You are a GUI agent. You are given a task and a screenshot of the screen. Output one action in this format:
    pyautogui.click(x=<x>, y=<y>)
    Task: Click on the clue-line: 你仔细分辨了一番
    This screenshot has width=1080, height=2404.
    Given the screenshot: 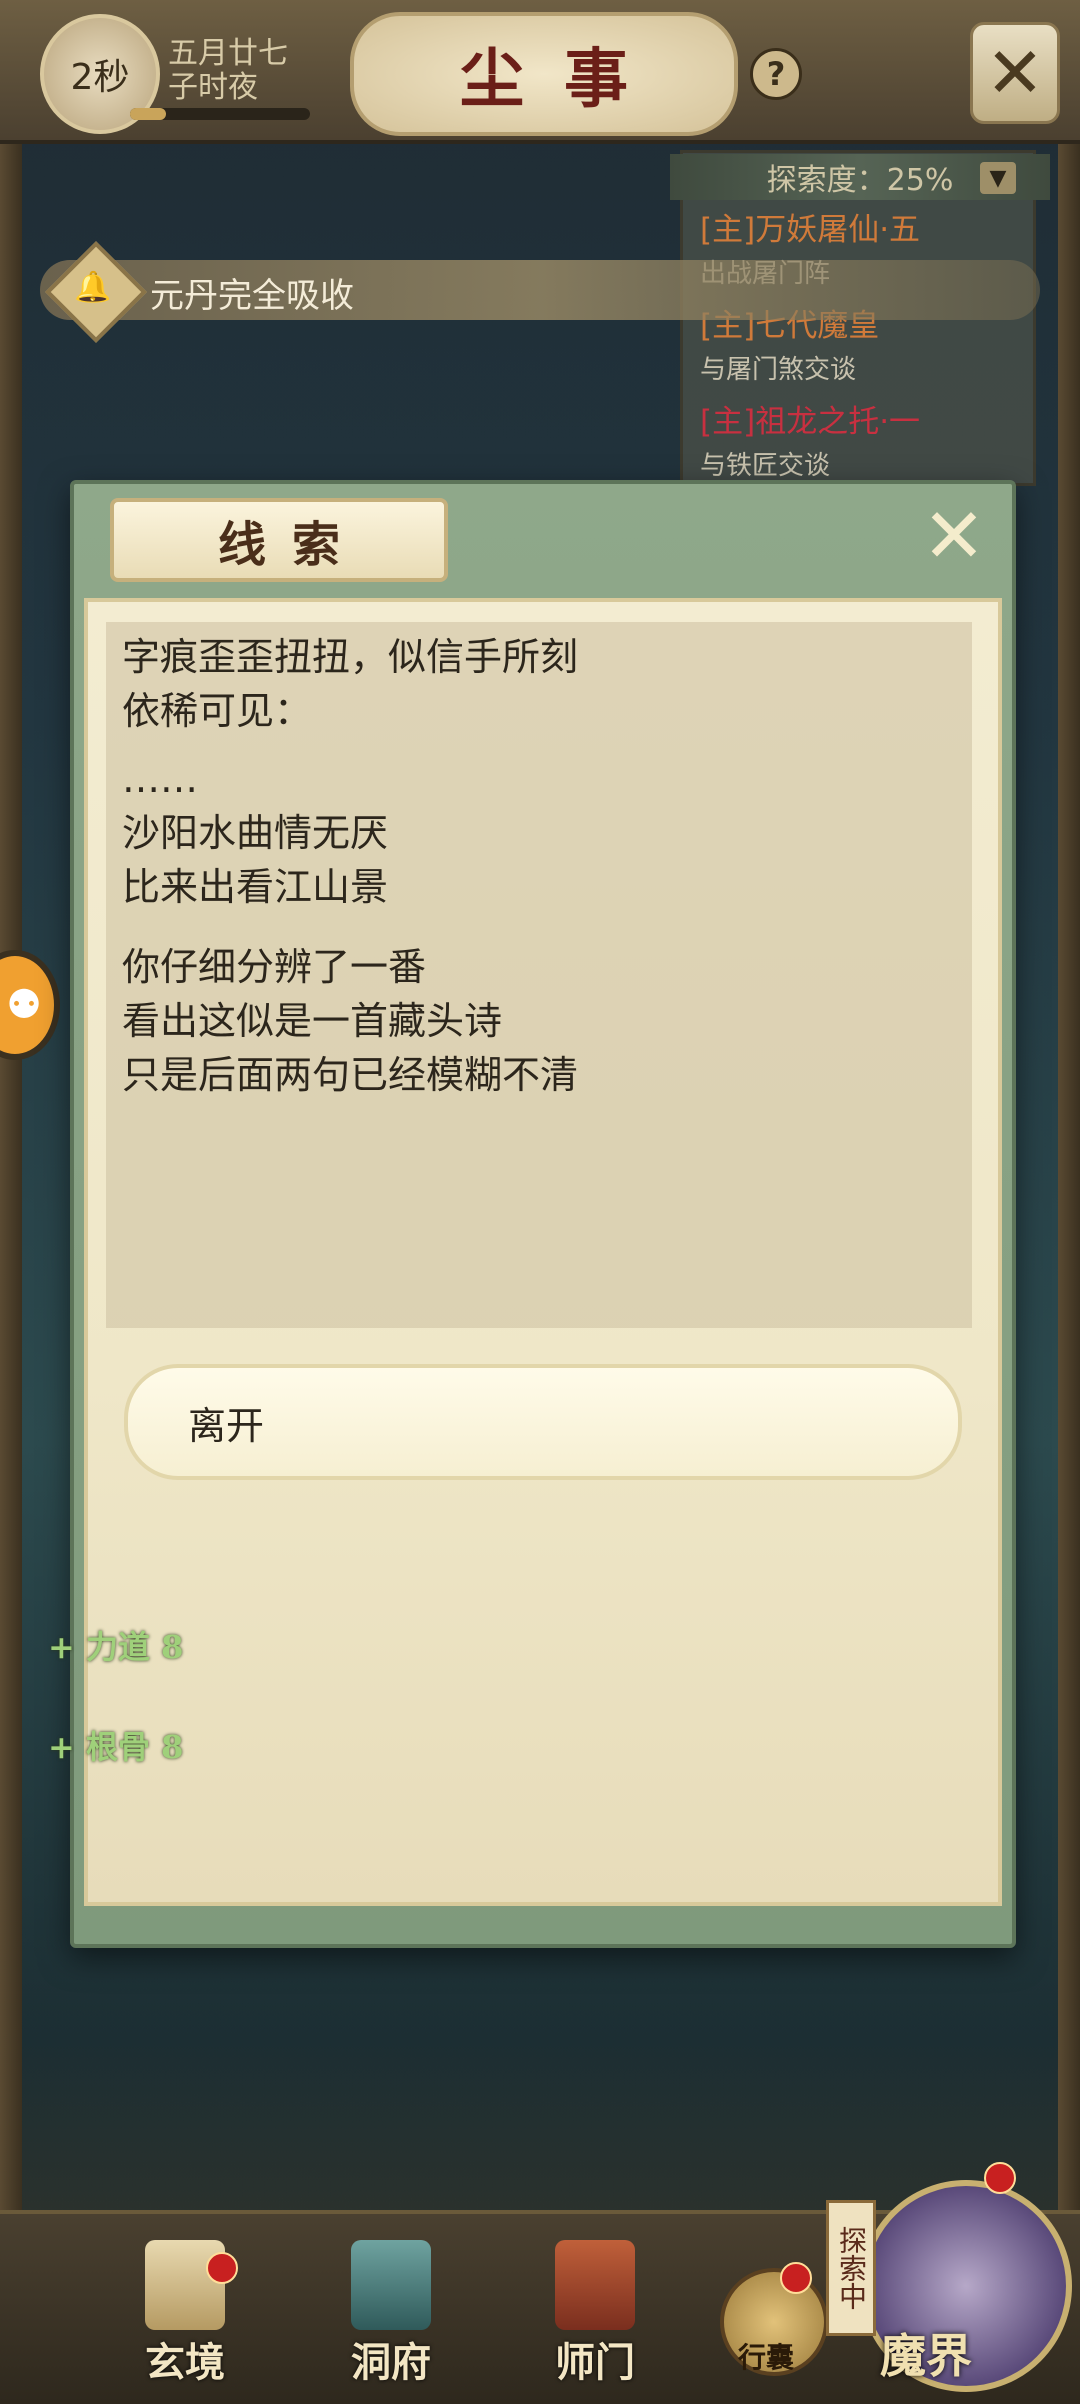 What is the action you would take?
    pyautogui.click(x=274, y=967)
    